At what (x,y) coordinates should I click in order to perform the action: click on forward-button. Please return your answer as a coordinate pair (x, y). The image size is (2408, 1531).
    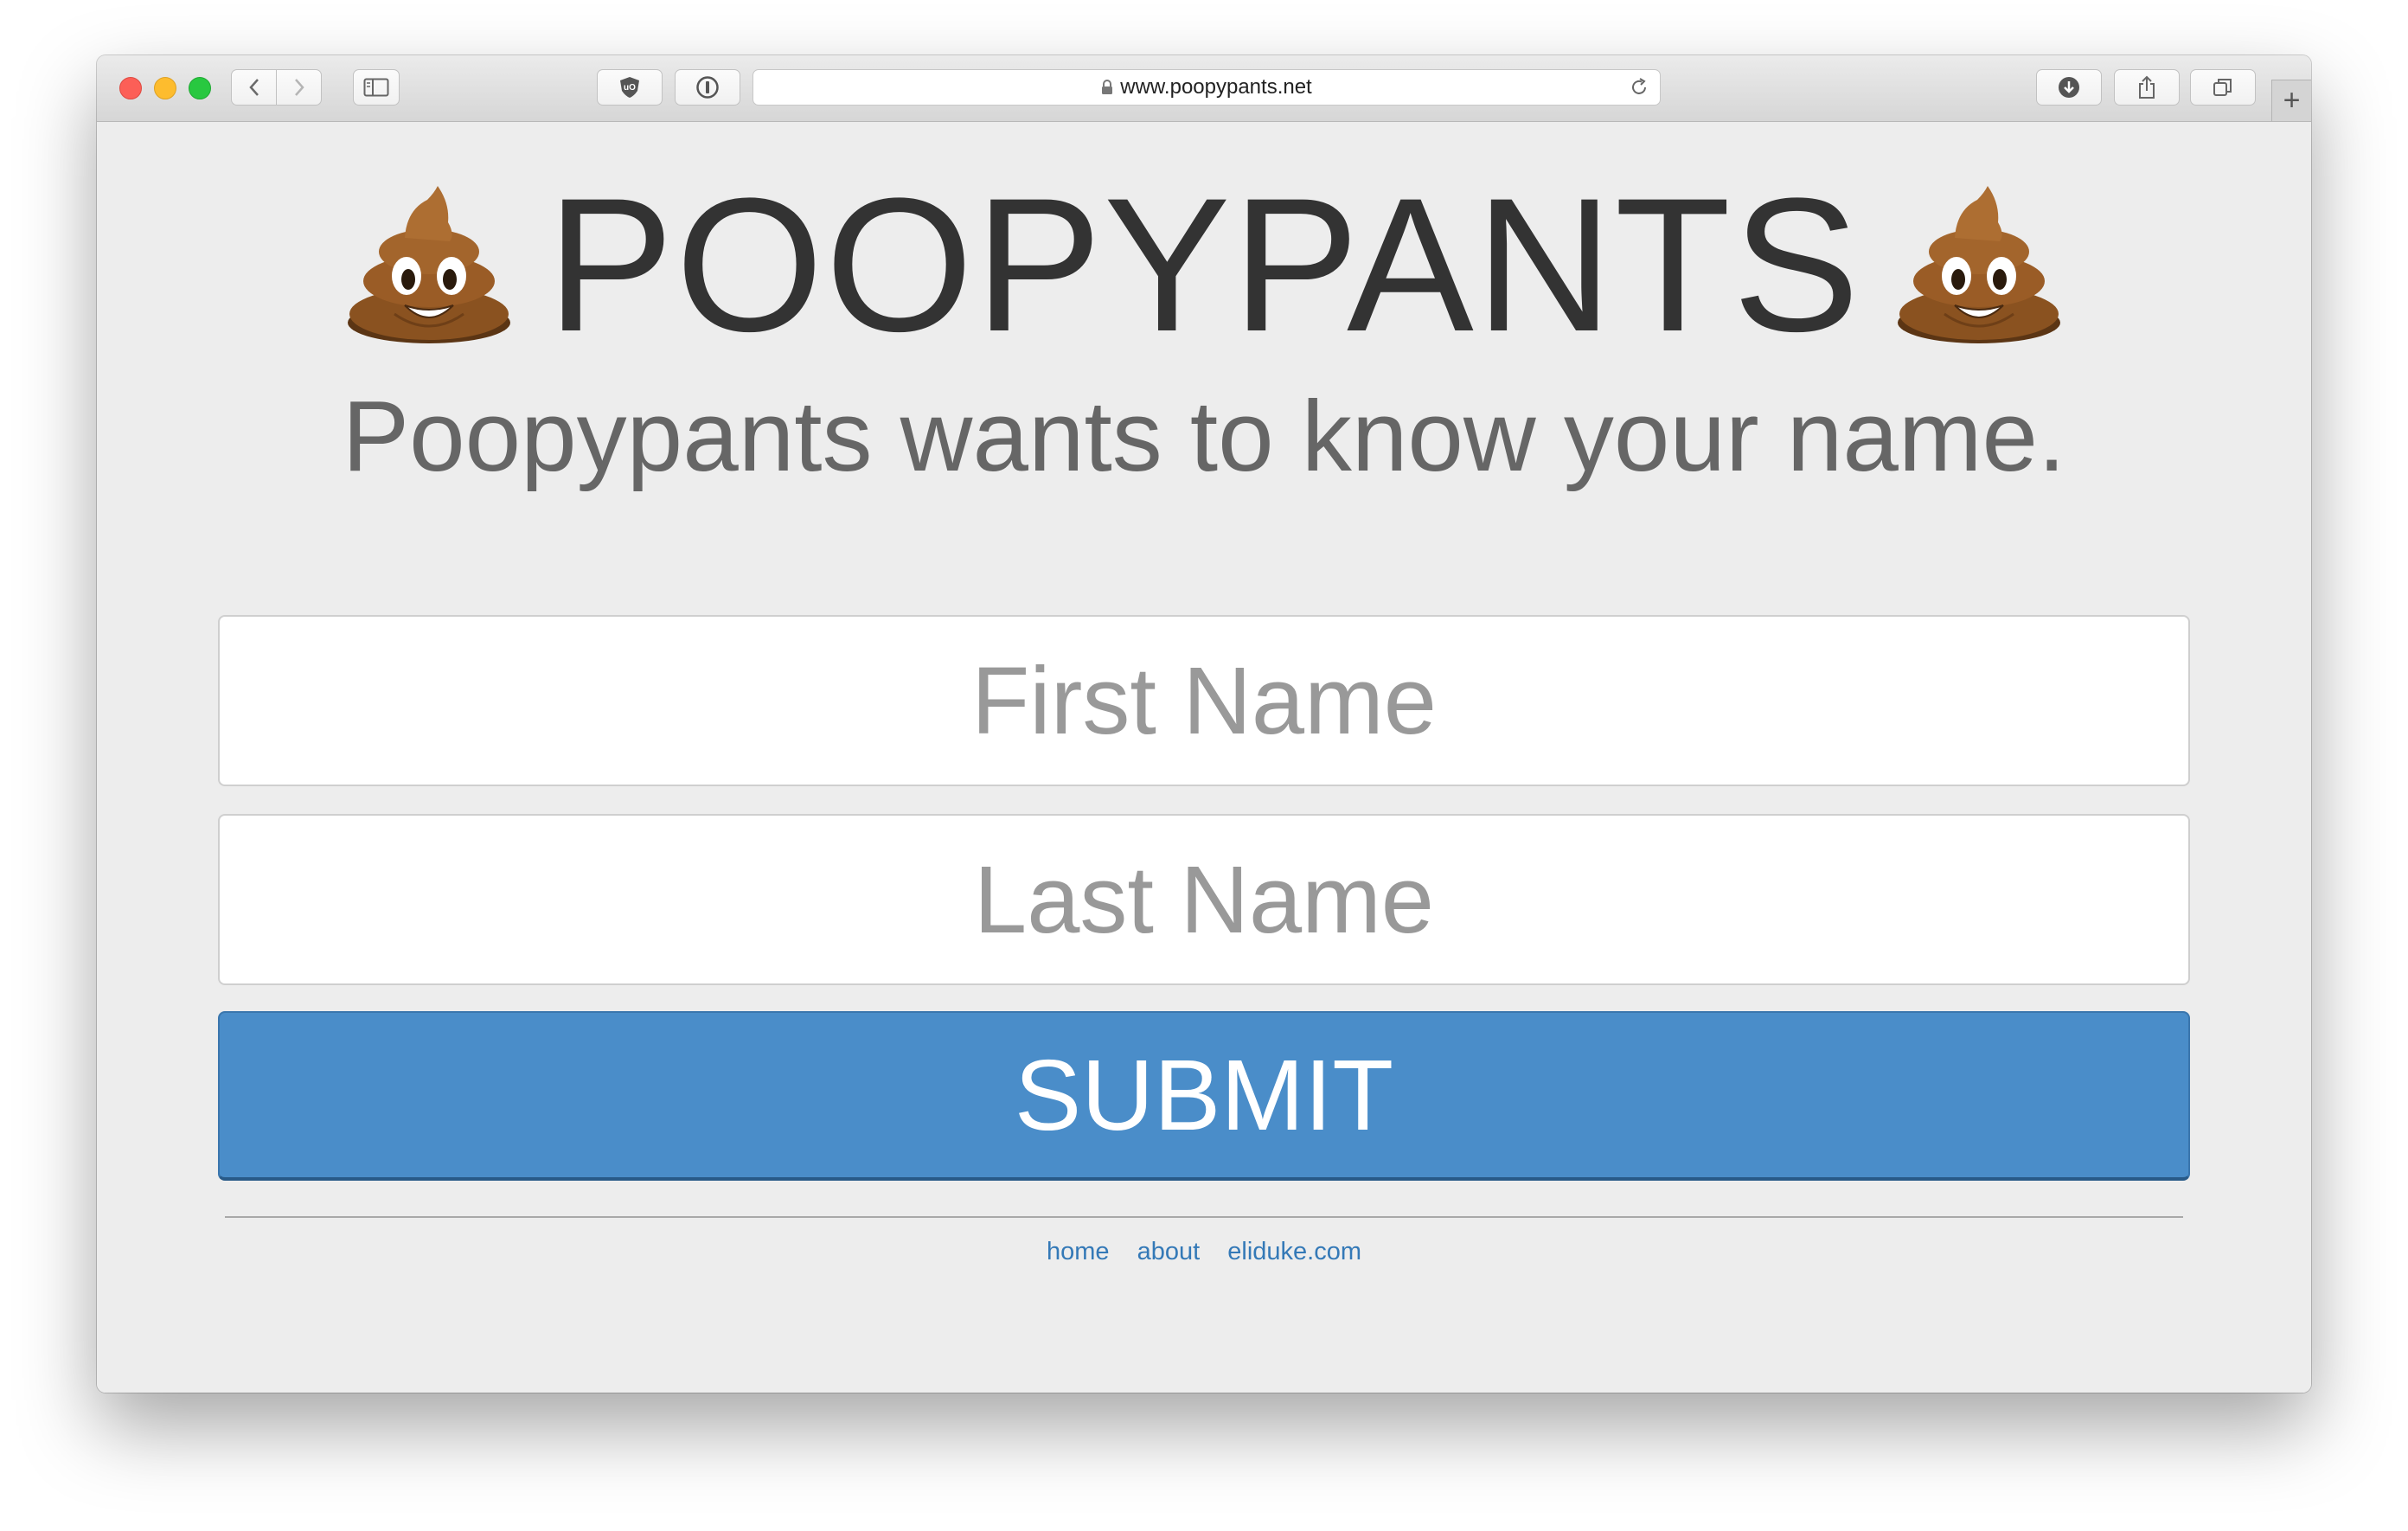
    Looking at the image, I should click on (299, 87).